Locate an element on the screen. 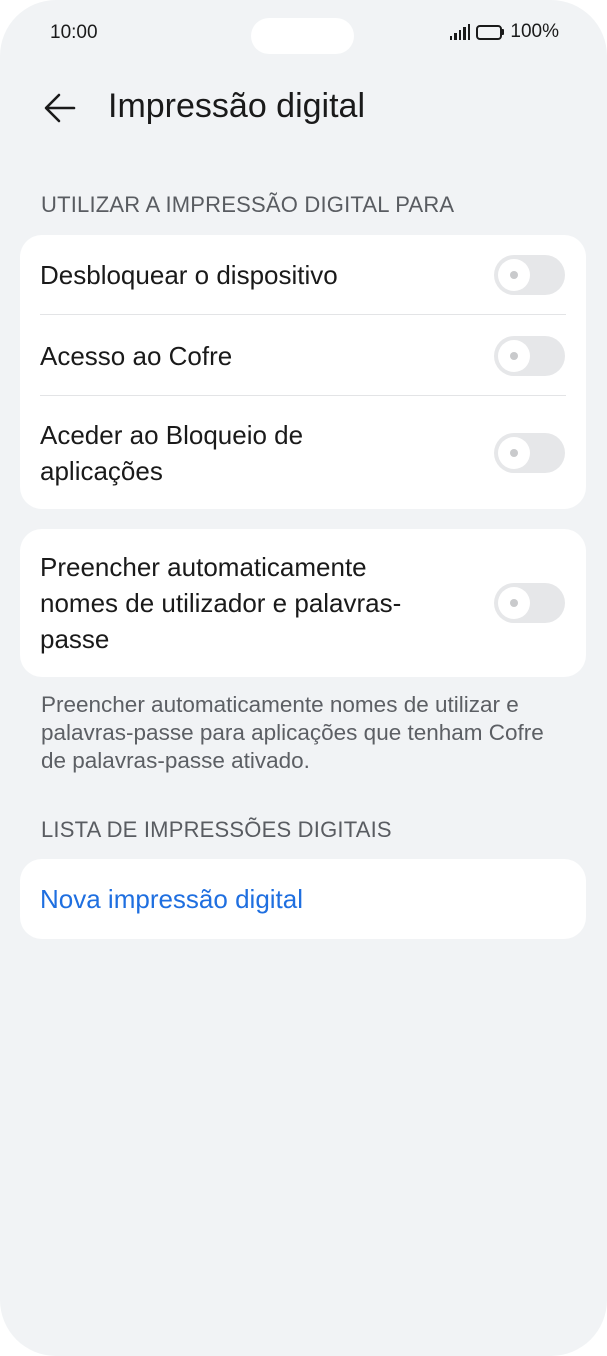 This screenshot has width=607, height=1356. new-fingerprint-button: Nova impressão digital is located at coordinates (303, 899).